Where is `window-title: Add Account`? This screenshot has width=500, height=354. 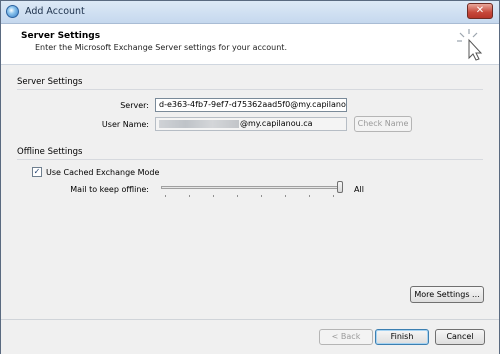 window-title: Add Account is located at coordinates (55, 11).